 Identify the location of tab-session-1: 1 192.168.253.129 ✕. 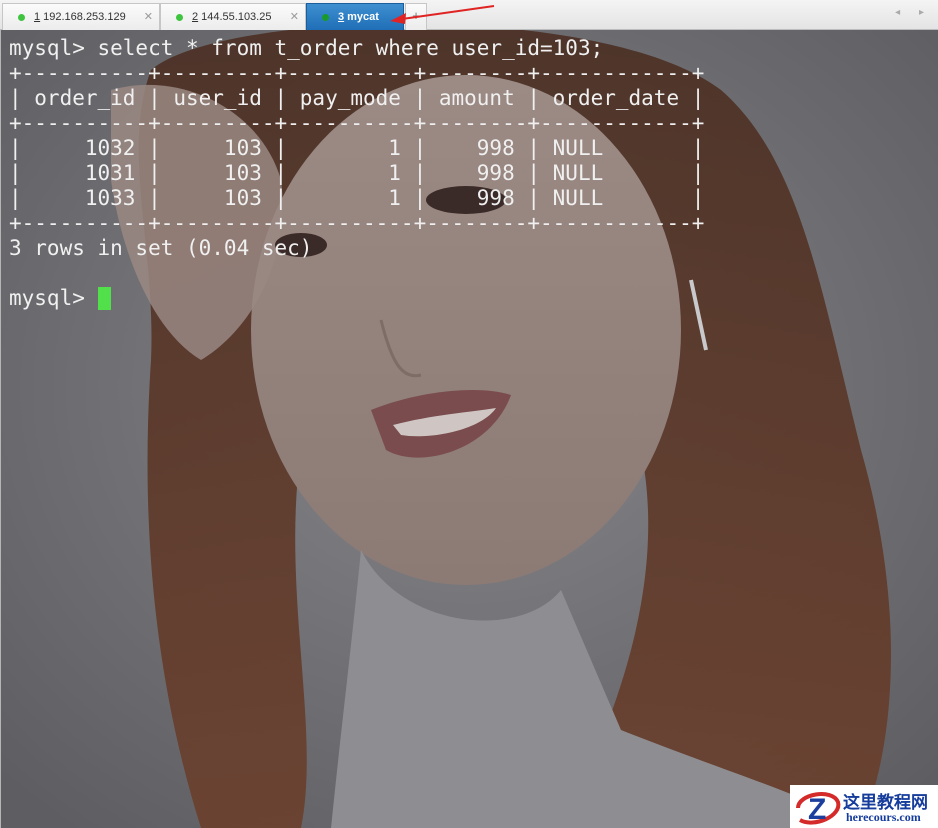
(81, 16).